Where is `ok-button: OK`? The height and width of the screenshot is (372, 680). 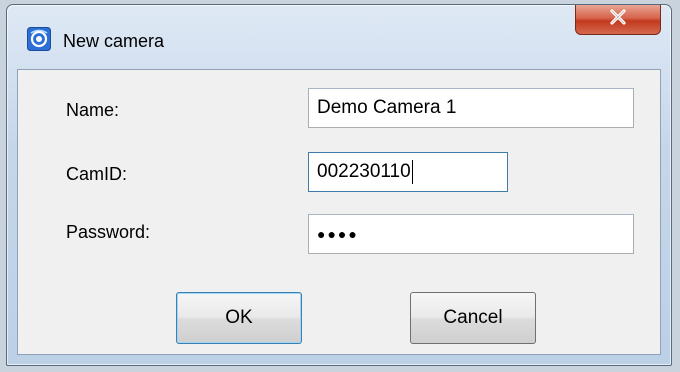
ok-button: OK is located at coordinates (239, 318).